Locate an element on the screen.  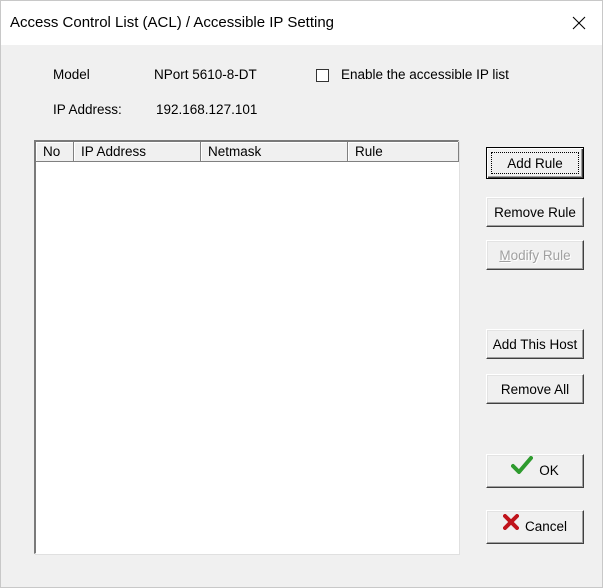
column-header-ip-address: IP Address is located at coordinates (137, 152).